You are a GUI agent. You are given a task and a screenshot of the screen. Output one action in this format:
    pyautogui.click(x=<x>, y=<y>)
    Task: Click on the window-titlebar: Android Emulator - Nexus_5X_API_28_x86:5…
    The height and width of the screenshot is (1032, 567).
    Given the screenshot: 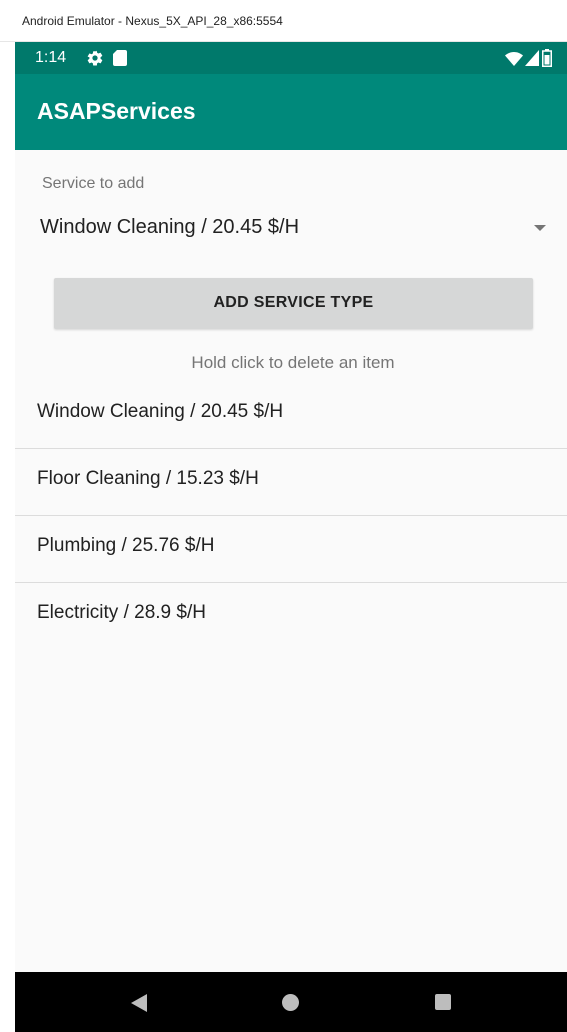 What is the action you would take?
    pyautogui.click(x=283, y=21)
    